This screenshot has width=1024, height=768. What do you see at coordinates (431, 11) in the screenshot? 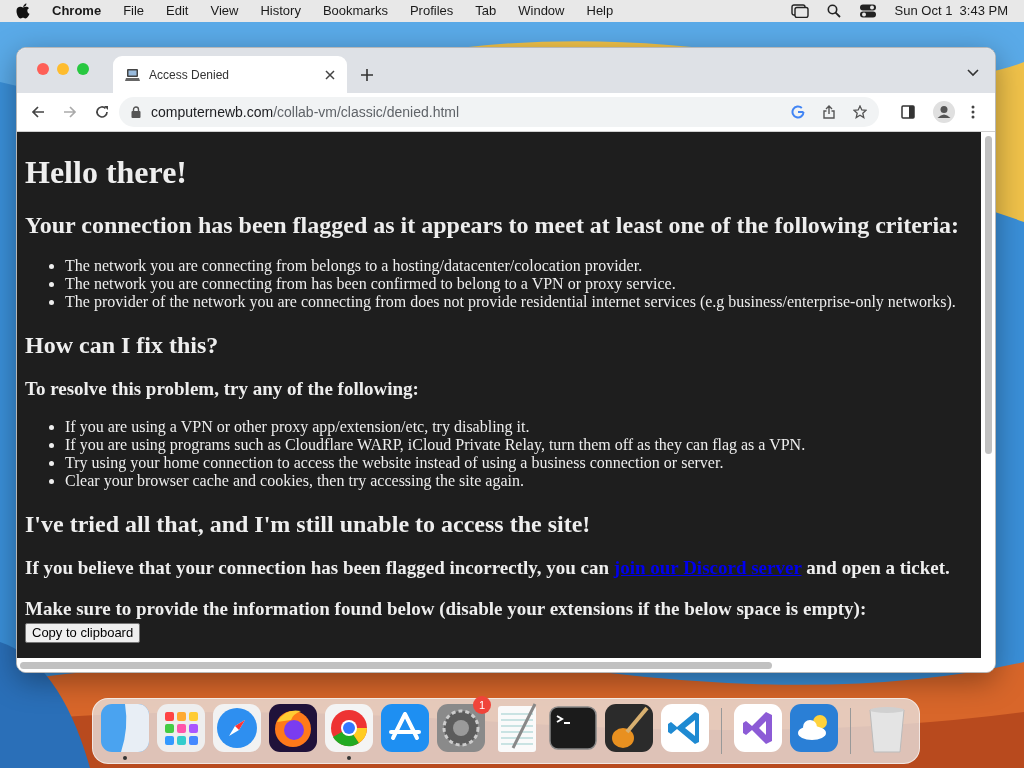
I see `menu-item: Profiles` at bounding box center [431, 11].